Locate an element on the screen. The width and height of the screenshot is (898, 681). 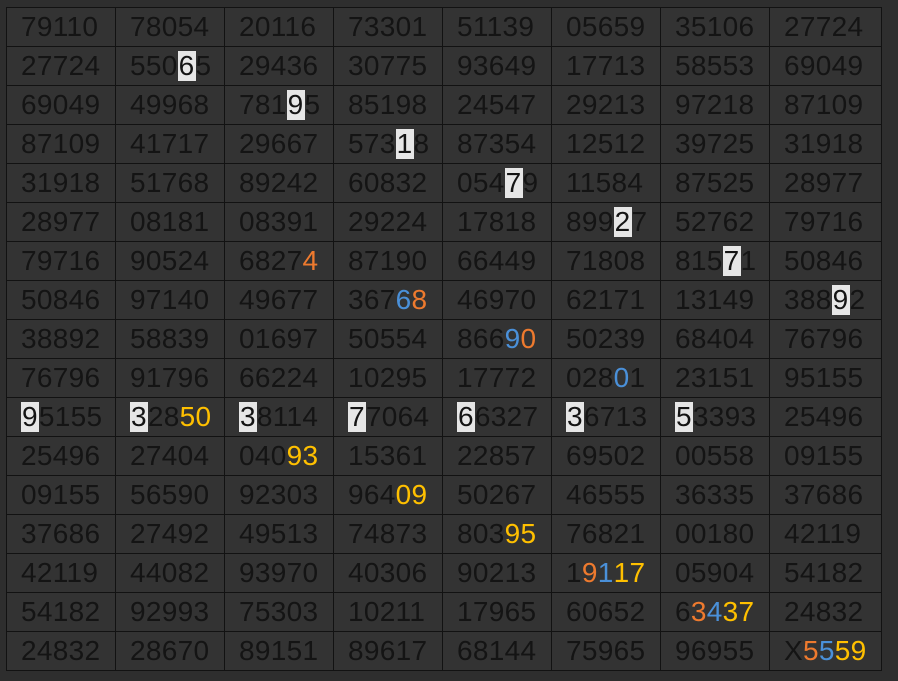
digits: 85198 is located at coordinates (388, 104).